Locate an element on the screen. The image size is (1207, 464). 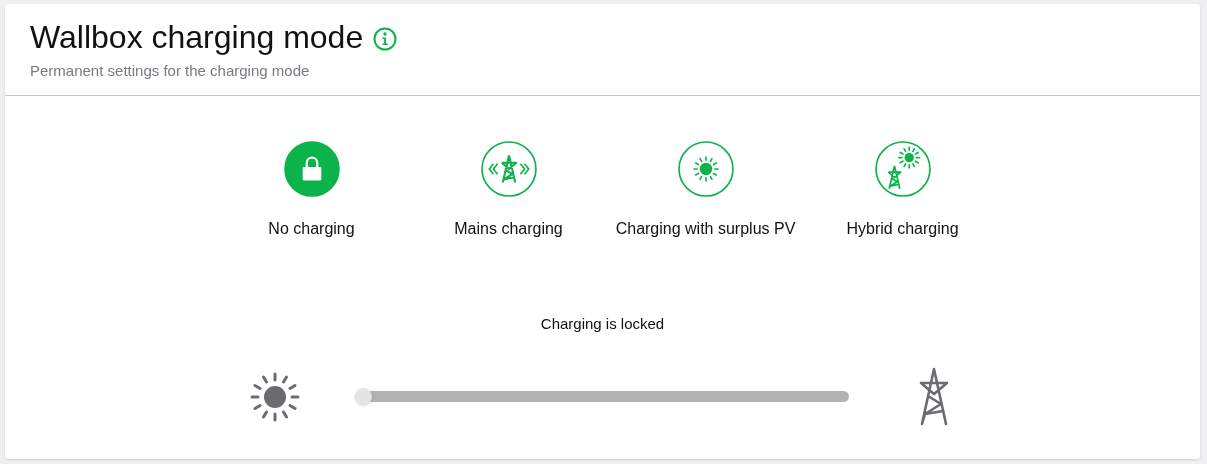
info-icon is located at coordinates (385, 39).